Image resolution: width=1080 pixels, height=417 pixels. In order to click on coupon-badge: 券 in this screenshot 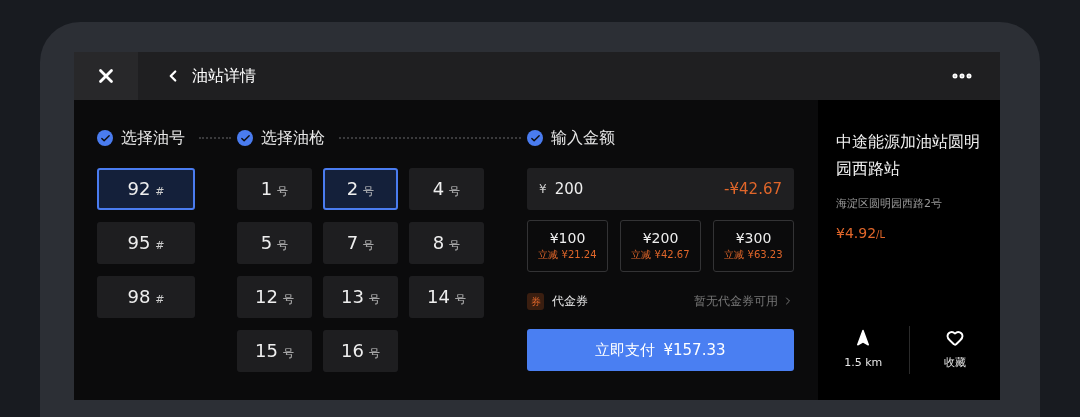, I will do `click(535, 301)`.